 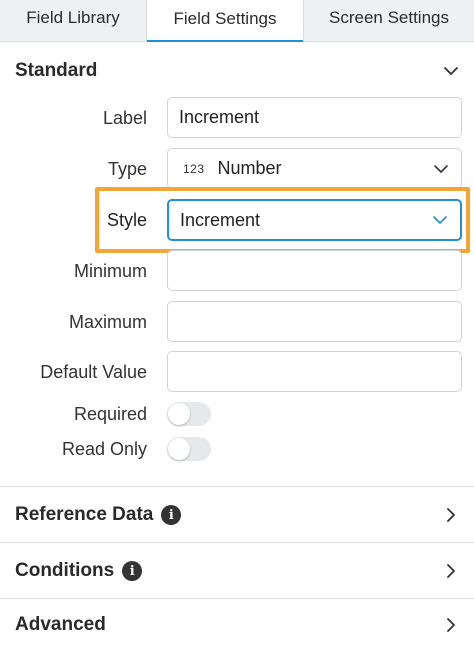 What do you see at coordinates (126, 220) in the screenshot?
I see `style-caption: Style` at bounding box center [126, 220].